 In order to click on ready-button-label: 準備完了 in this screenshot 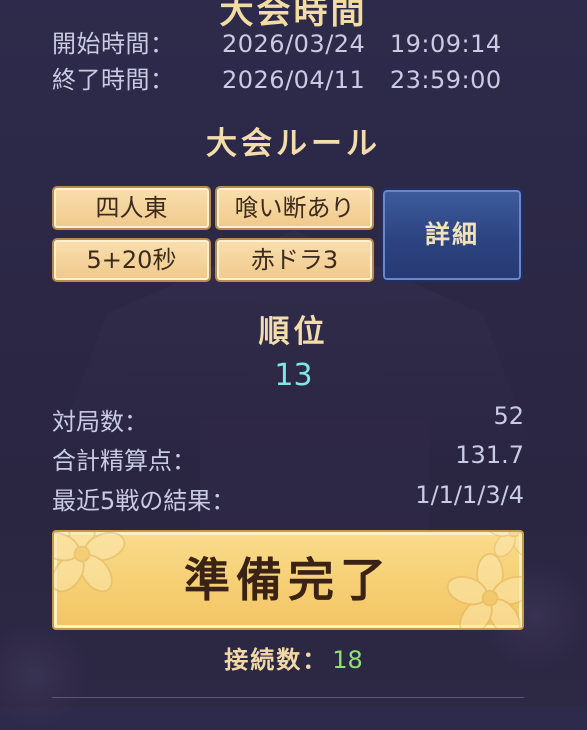, I will do `click(288, 580)`.